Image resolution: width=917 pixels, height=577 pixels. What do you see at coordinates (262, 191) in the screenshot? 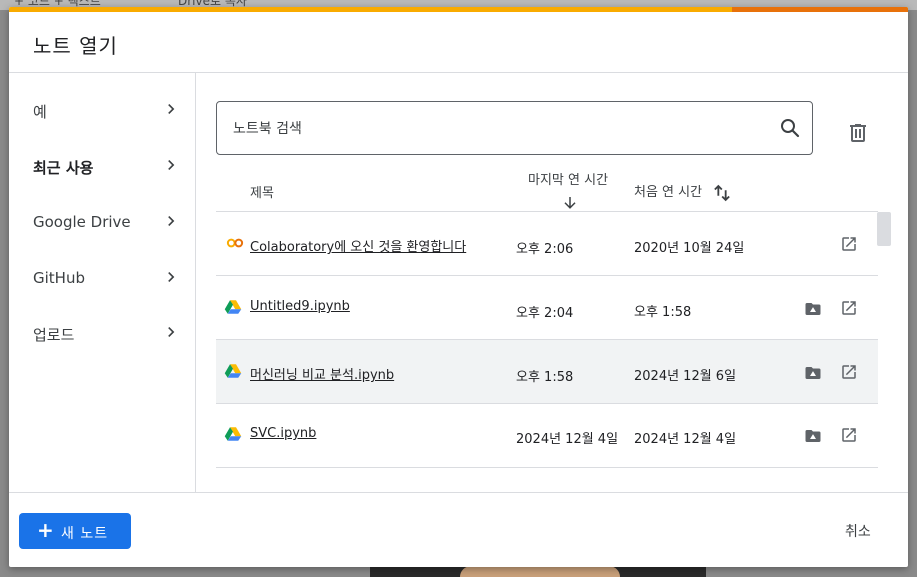
I see `column-header-title: 제목` at bounding box center [262, 191].